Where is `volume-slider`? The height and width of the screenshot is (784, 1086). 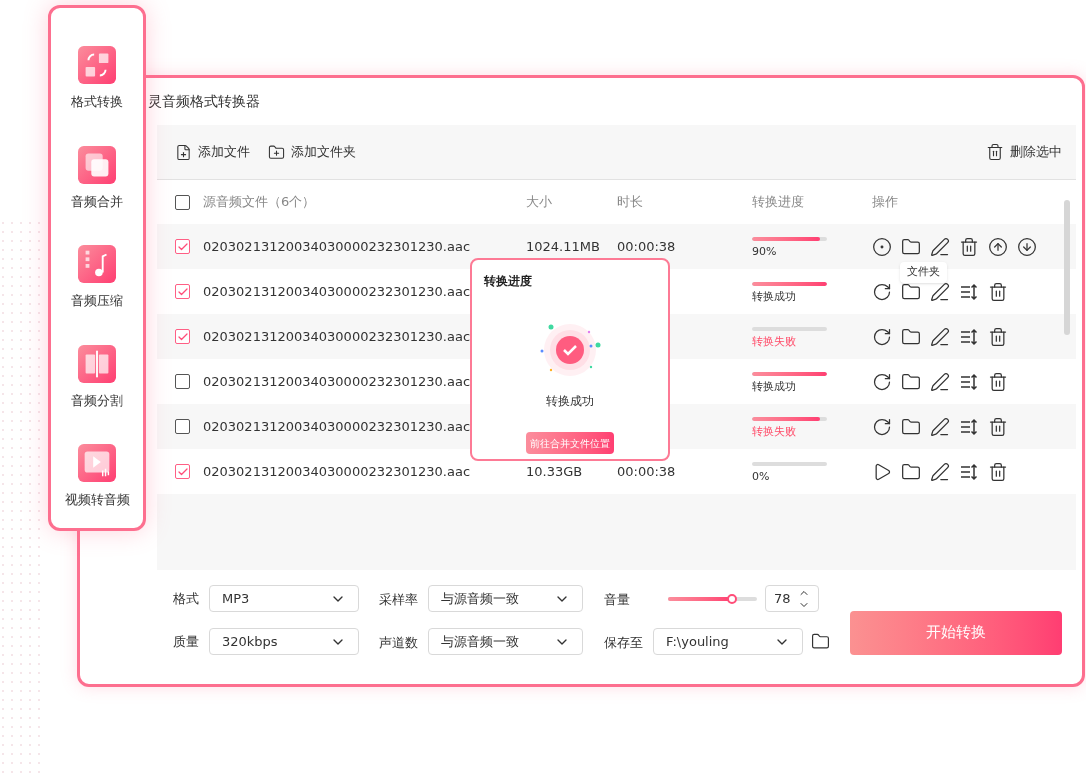 volume-slider is located at coordinates (712, 598).